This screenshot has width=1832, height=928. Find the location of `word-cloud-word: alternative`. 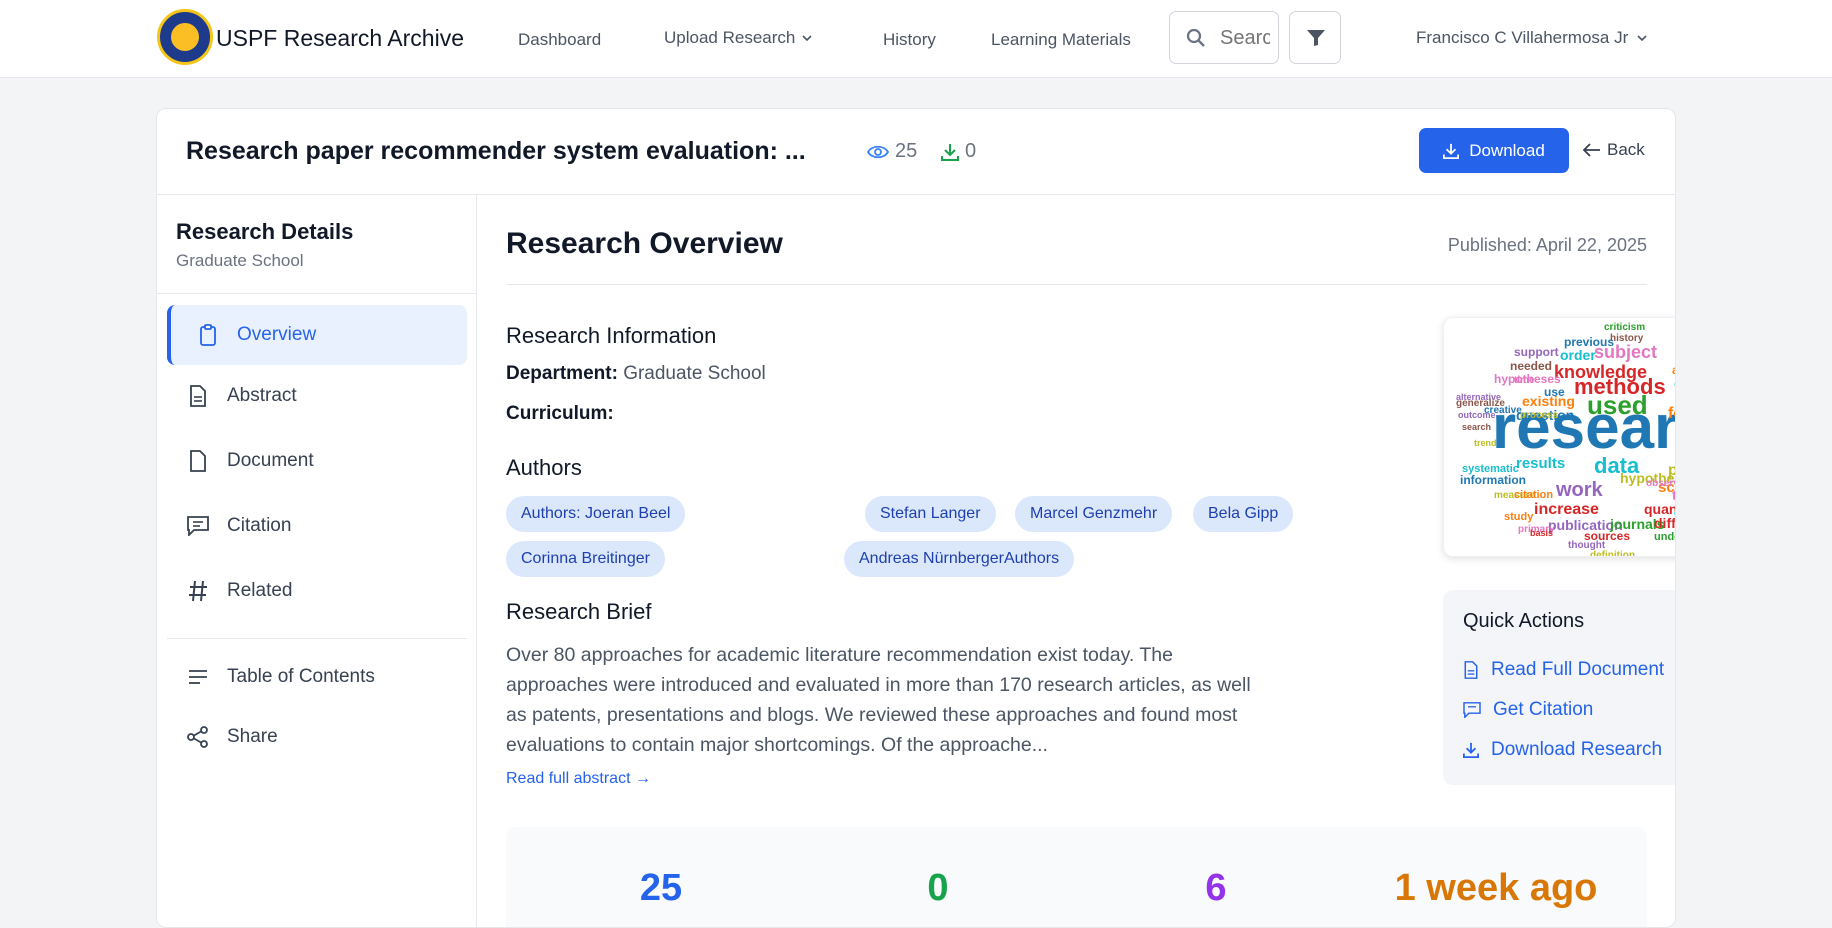

word-cloud-word: alternative is located at coordinates (1478, 397).